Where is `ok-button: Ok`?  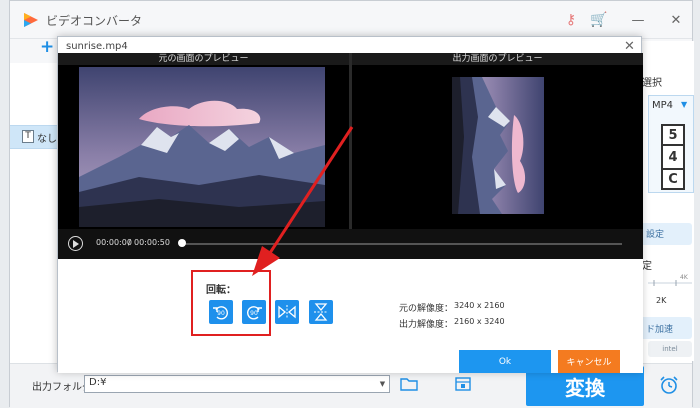 ok-button: Ok is located at coordinates (505, 361).